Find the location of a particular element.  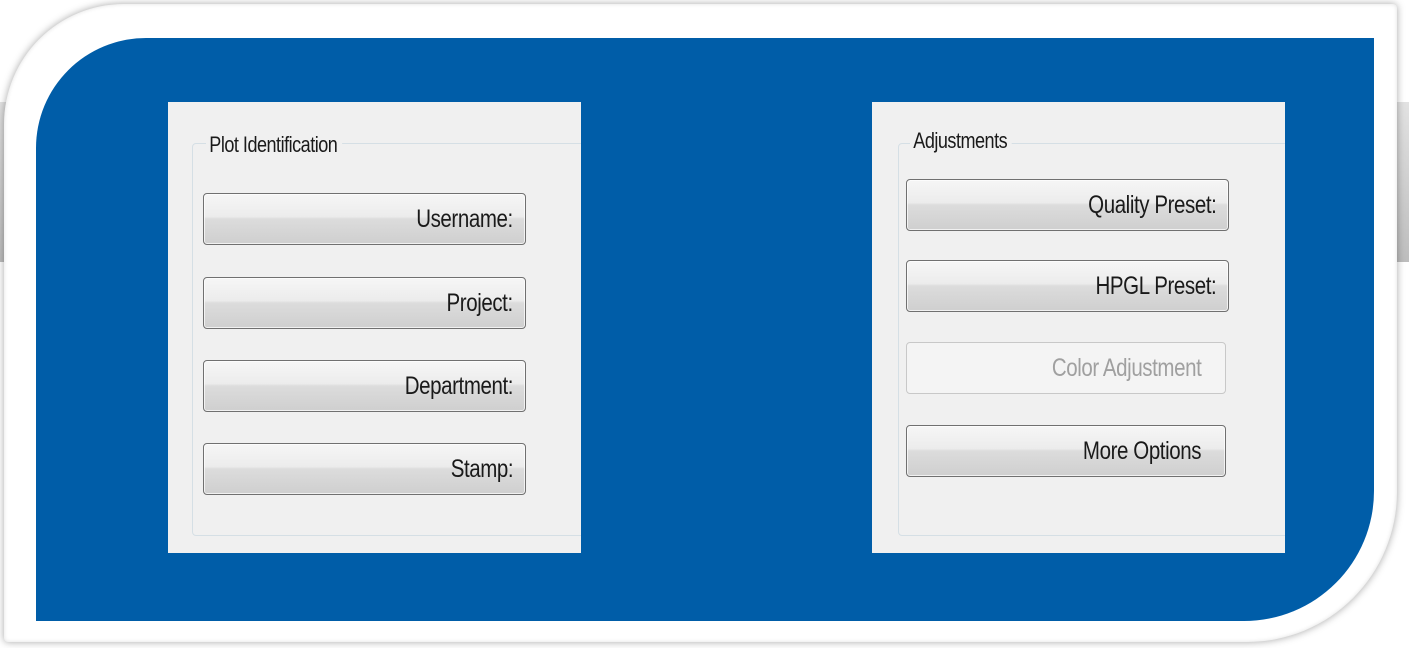

quality-preset-button-label: Quality Preset: is located at coordinates (1152, 205).